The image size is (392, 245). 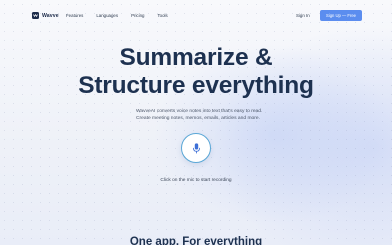 I want to click on headline-line-2: Structure everything, so click(x=196, y=85).